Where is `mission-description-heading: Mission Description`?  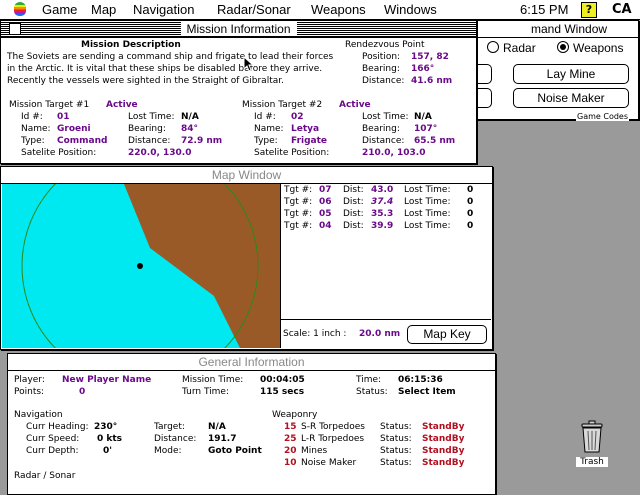
mission-description-heading: Mission Description is located at coordinates (131, 45).